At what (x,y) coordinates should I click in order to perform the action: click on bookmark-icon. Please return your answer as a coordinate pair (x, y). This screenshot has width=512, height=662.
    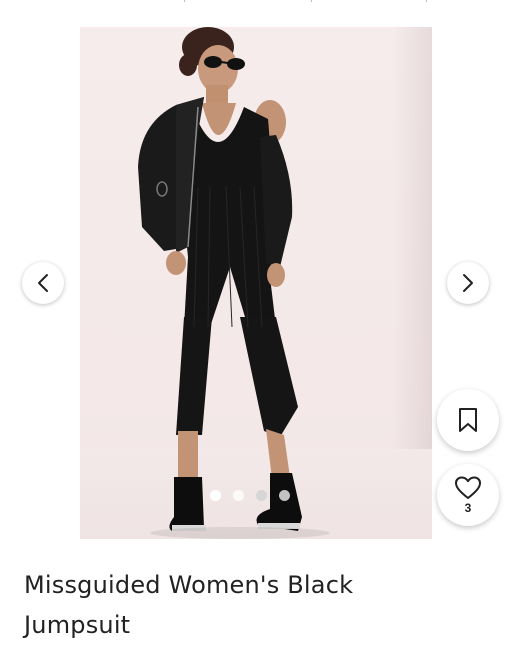
    Looking at the image, I should click on (468, 420).